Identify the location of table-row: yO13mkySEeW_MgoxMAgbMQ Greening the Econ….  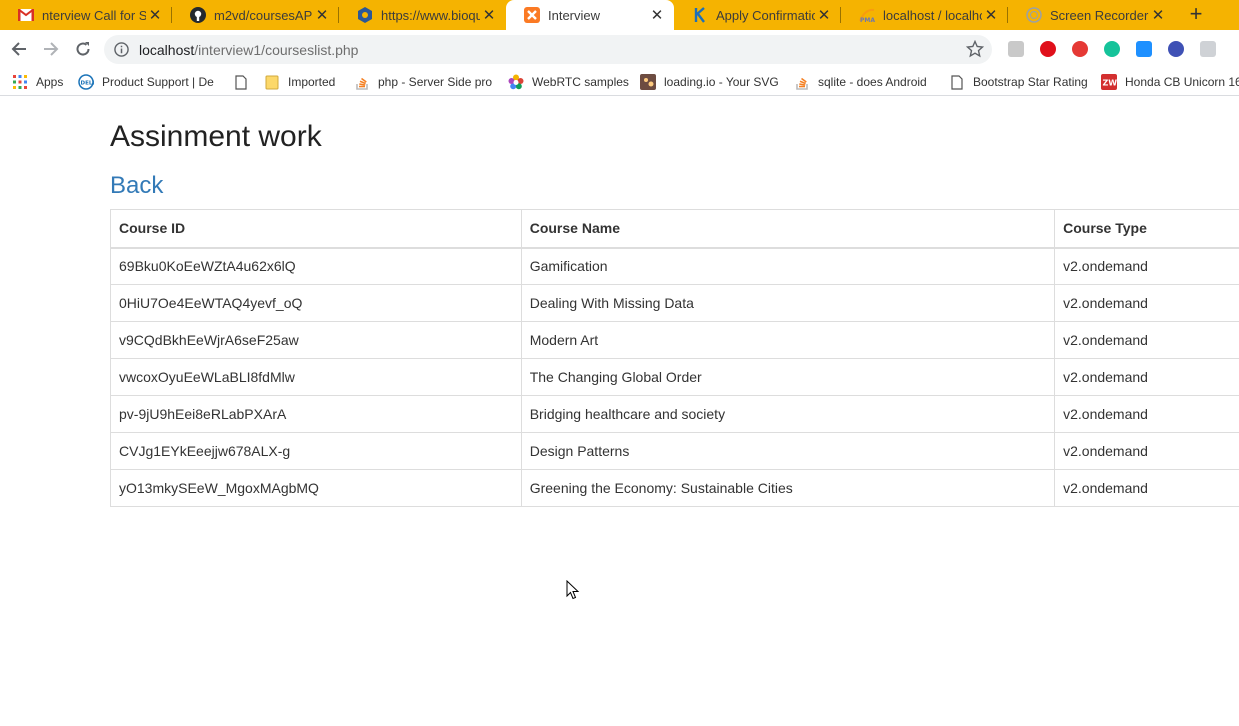
(674, 488).